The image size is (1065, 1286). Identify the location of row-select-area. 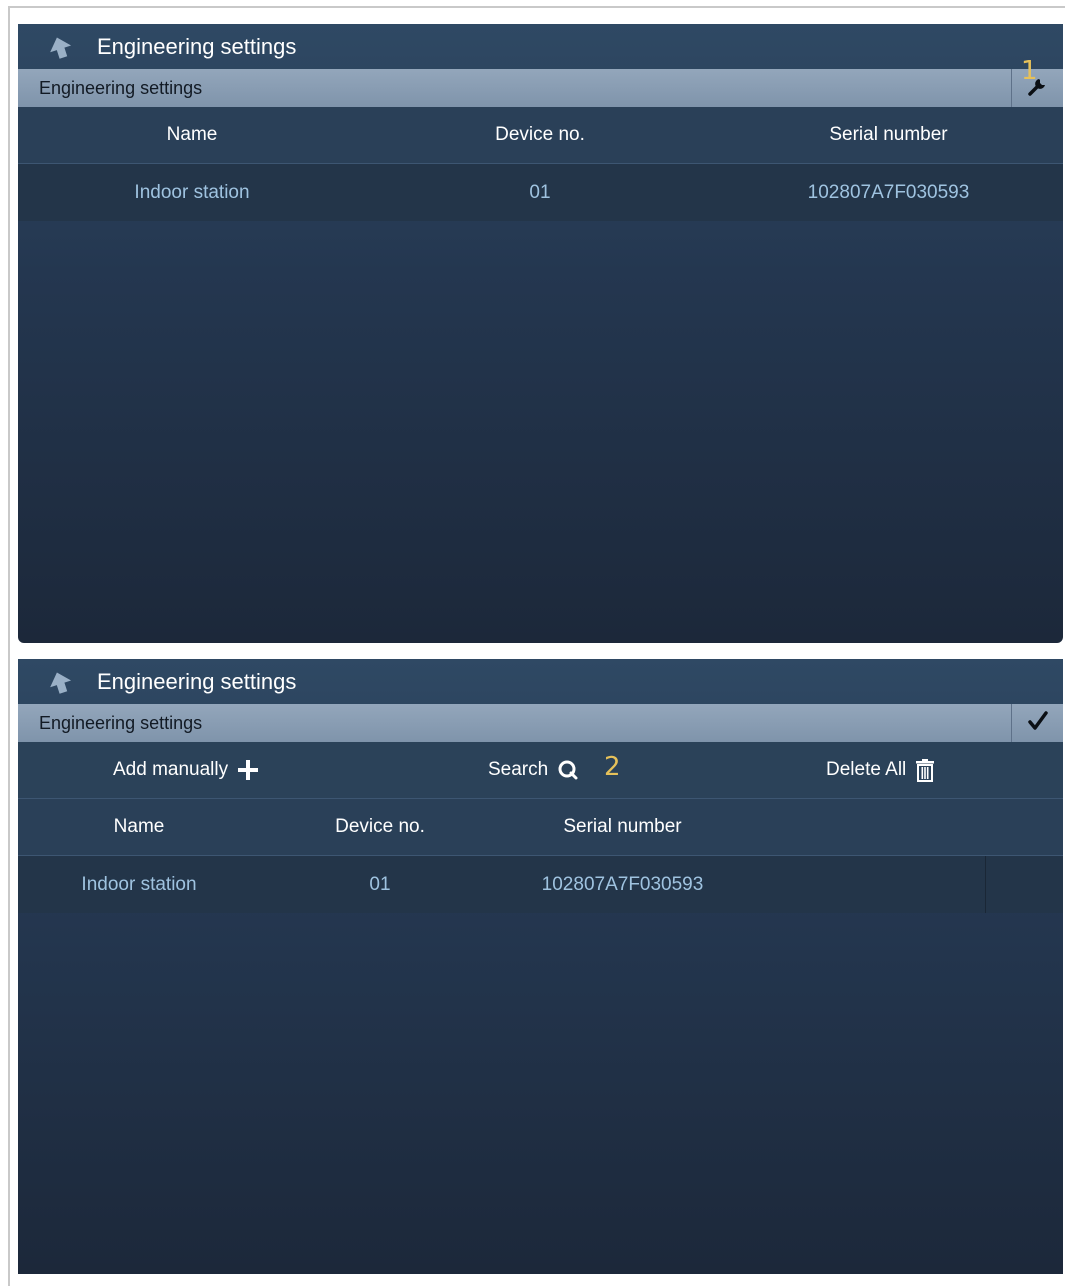
(1024, 884).